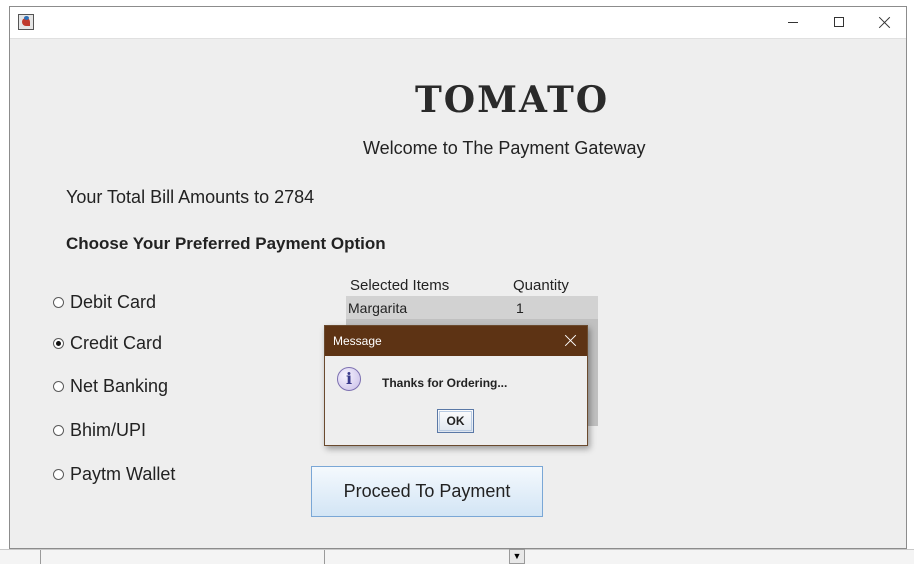  Describe the element at coordinates (458, 23) in the screenshot. I see `title-bar` at that location.